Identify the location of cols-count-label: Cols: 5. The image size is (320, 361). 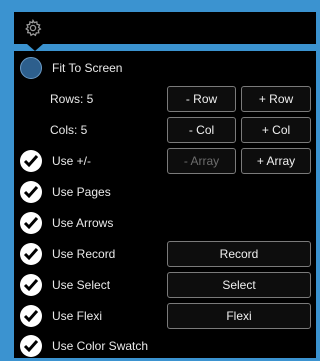
(69, 130).